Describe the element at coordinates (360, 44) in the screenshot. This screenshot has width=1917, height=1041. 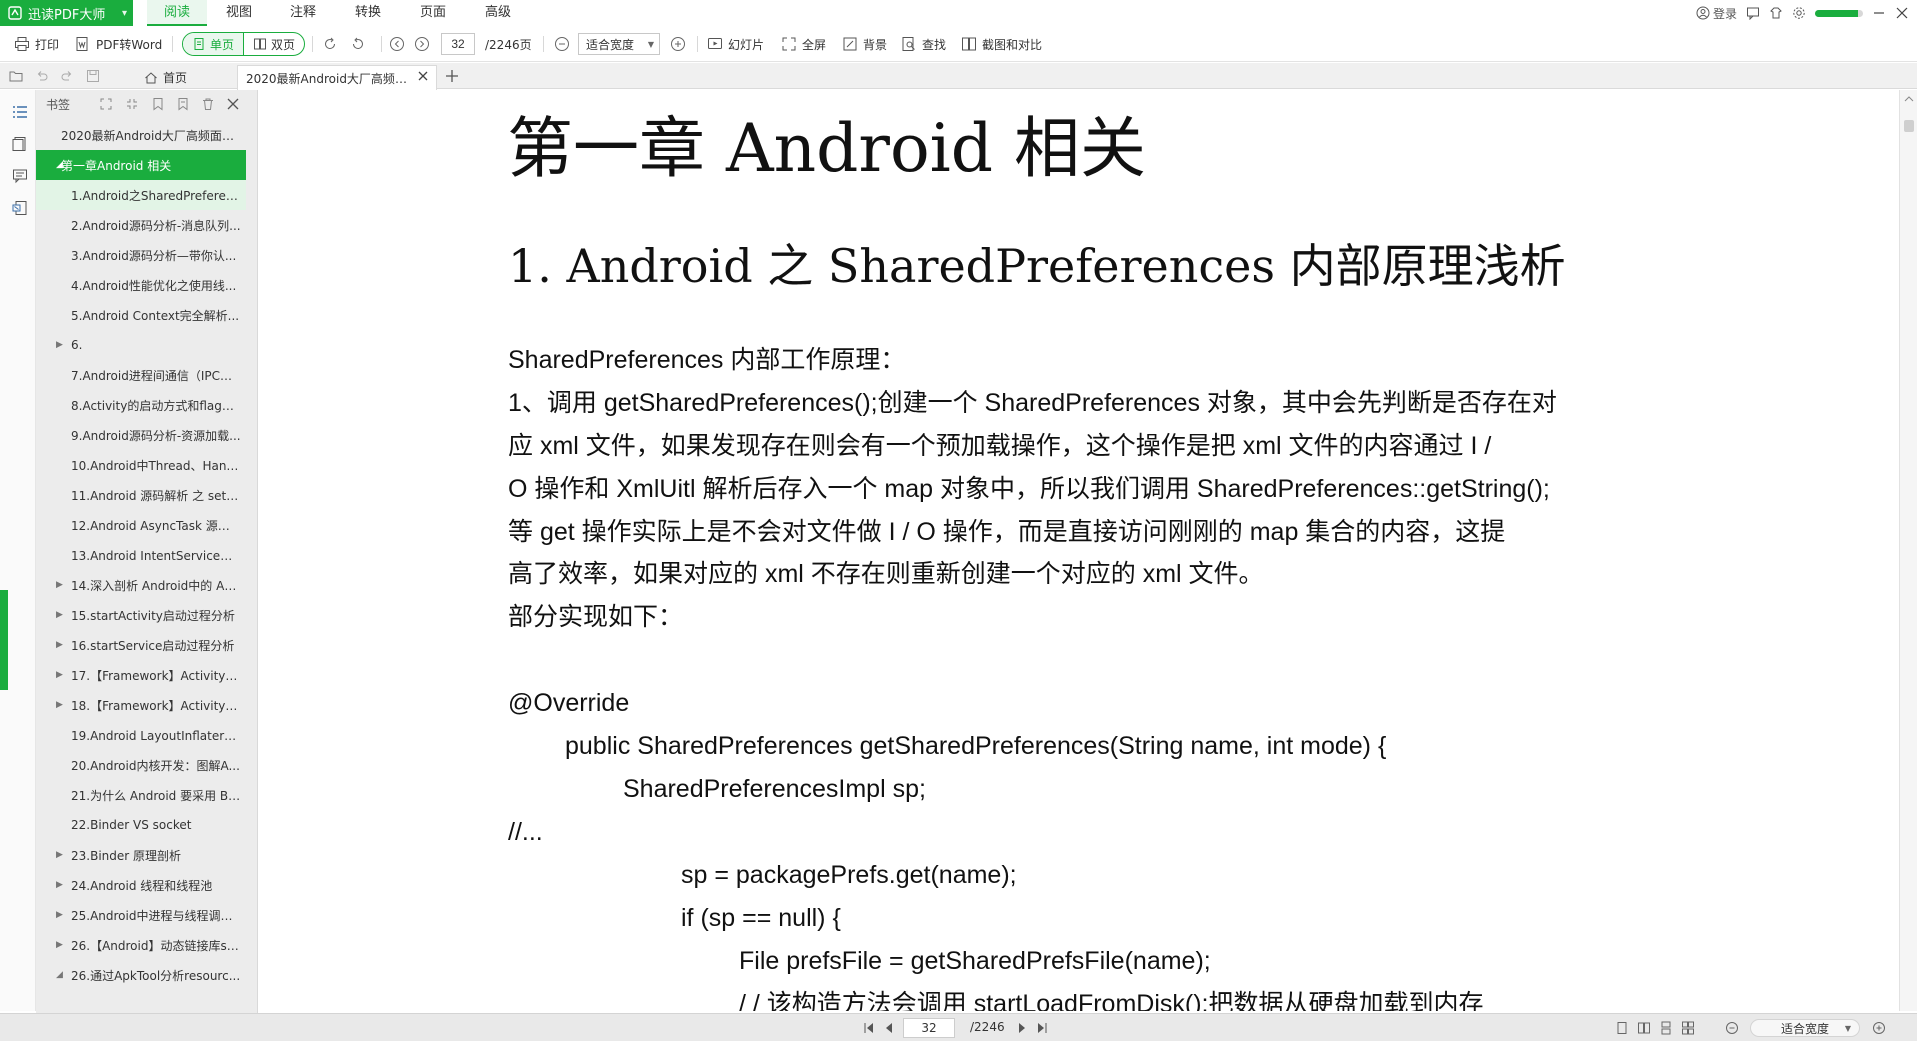
I see `rotate-counterclockwise-button` at that location.